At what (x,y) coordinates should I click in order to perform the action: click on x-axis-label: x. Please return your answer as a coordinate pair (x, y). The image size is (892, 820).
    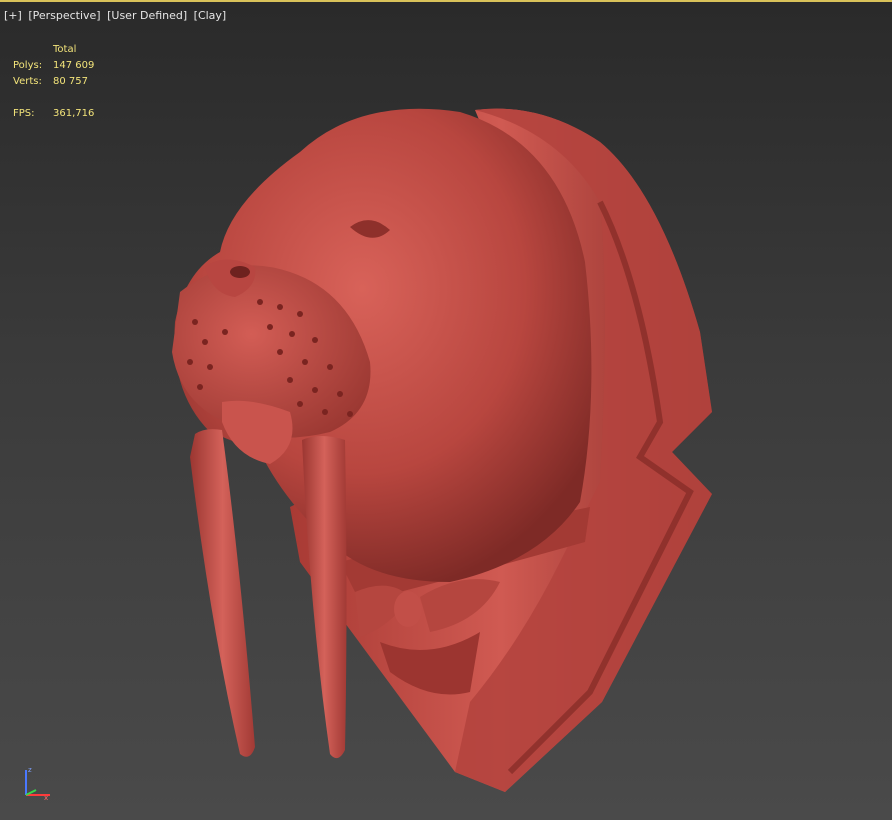
    Looking at the image, I should click on (46, 798).